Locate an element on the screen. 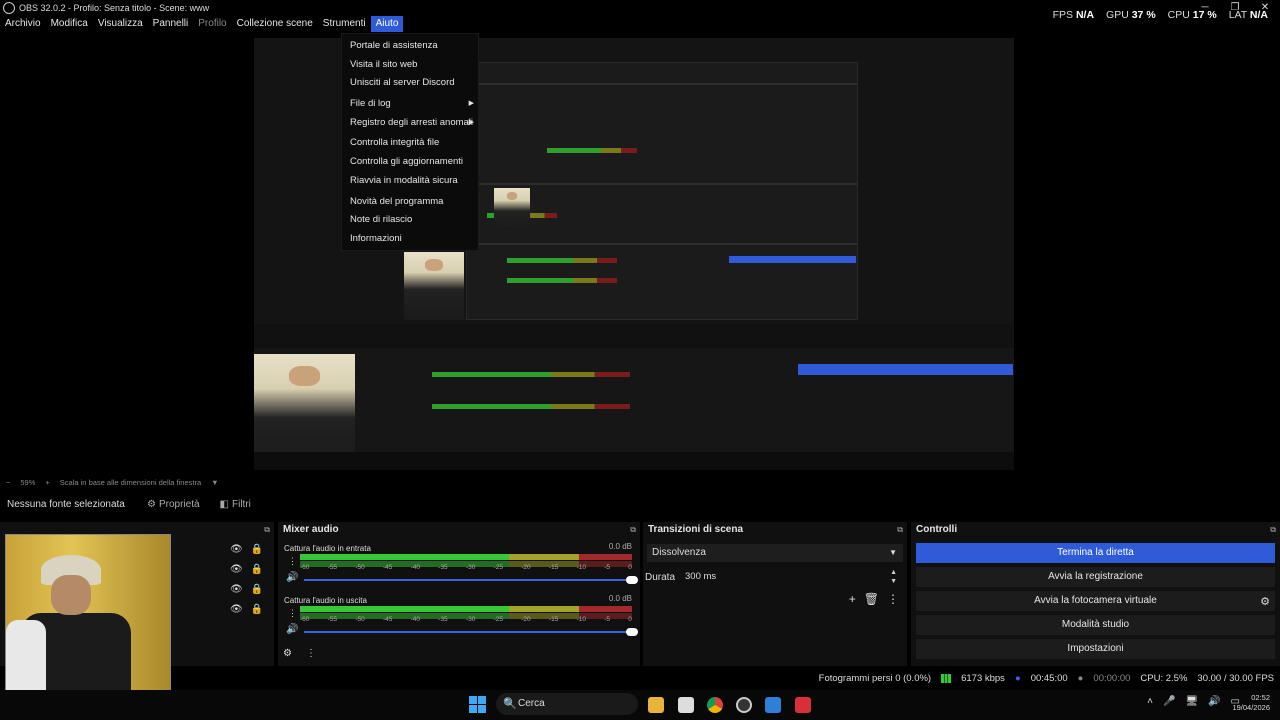  track-name: Cattura l'audio in uscita is located at coordinates (325, 600).